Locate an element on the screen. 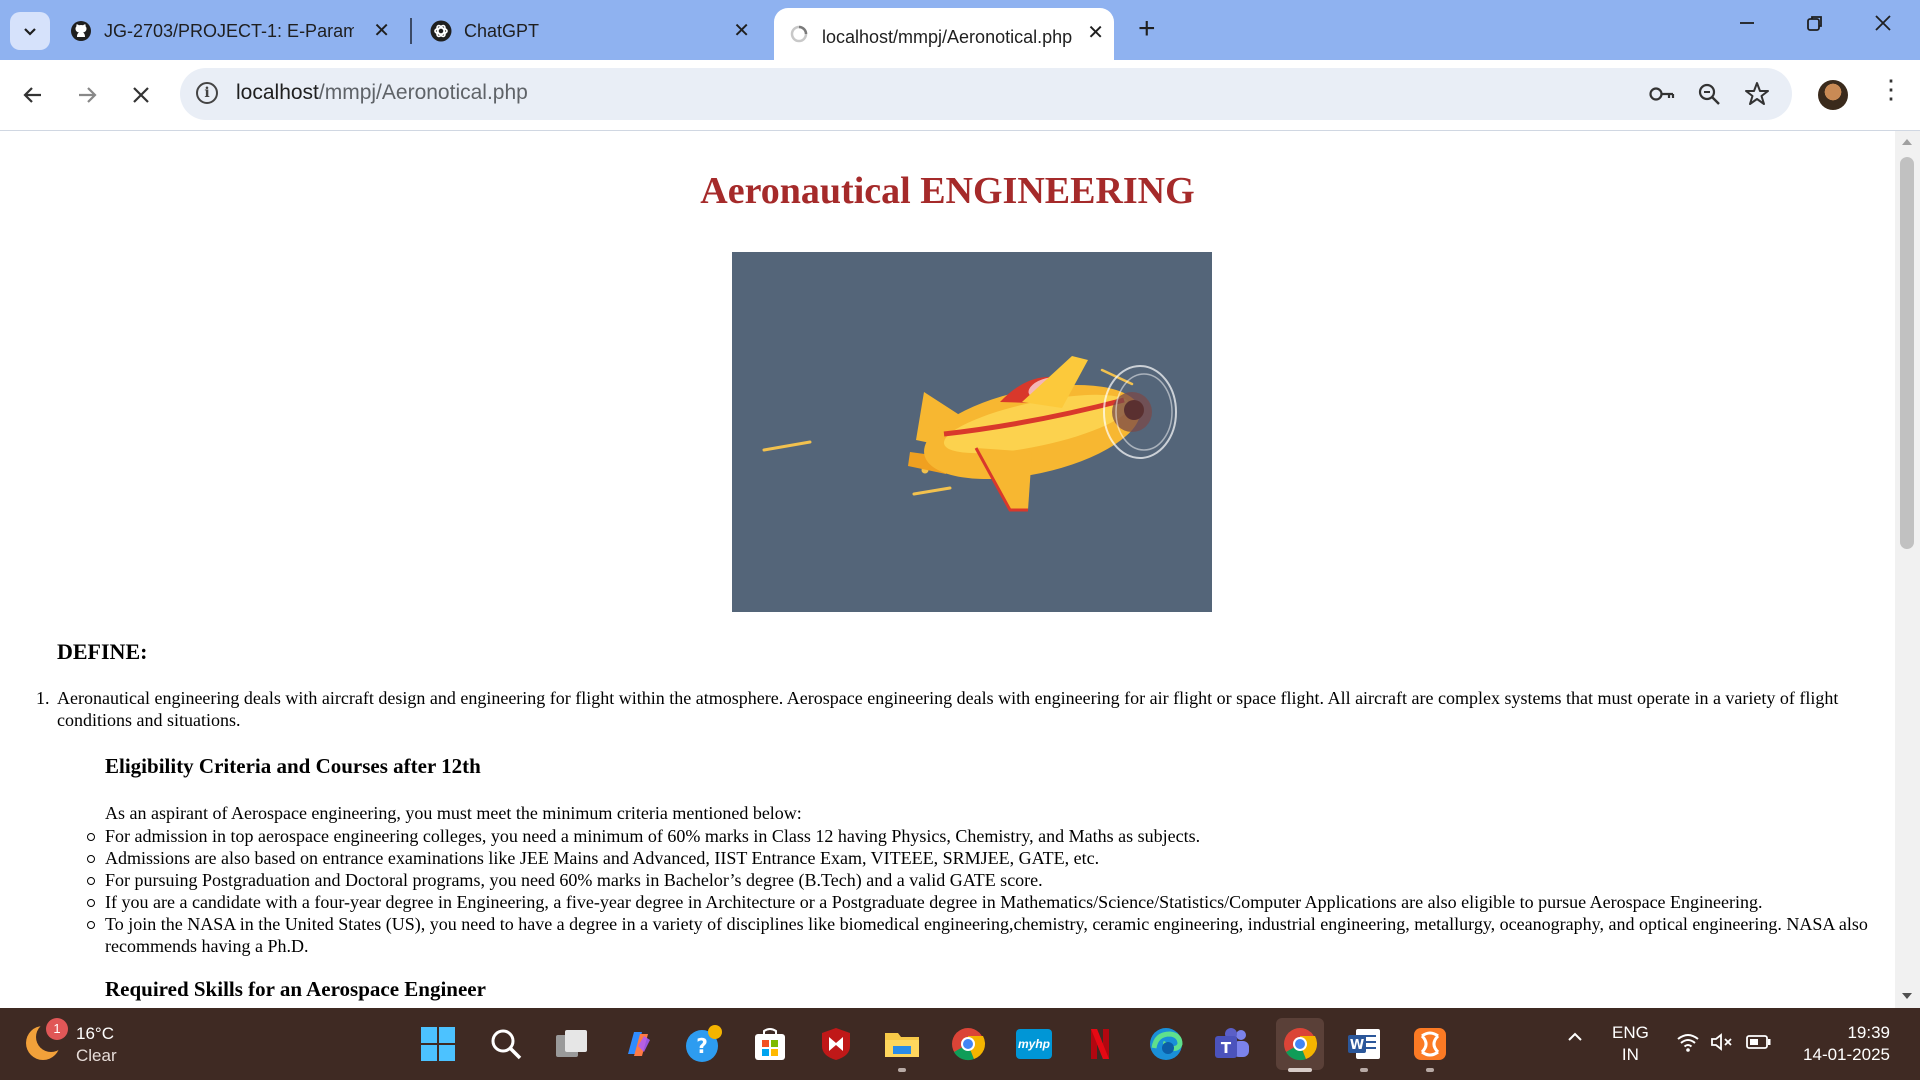 This screenshot has width=1920, height=1080. chrome-active-icon is located at coordinates (1300, 1044).